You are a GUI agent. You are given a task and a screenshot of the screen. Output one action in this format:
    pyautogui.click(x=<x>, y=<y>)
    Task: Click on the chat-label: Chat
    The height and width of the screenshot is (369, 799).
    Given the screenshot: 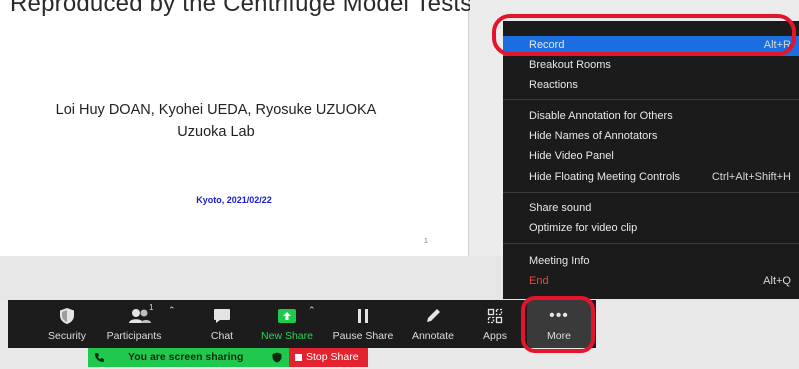 What is the action you would take?
    pyautogui.click(x=222, y=336)
    